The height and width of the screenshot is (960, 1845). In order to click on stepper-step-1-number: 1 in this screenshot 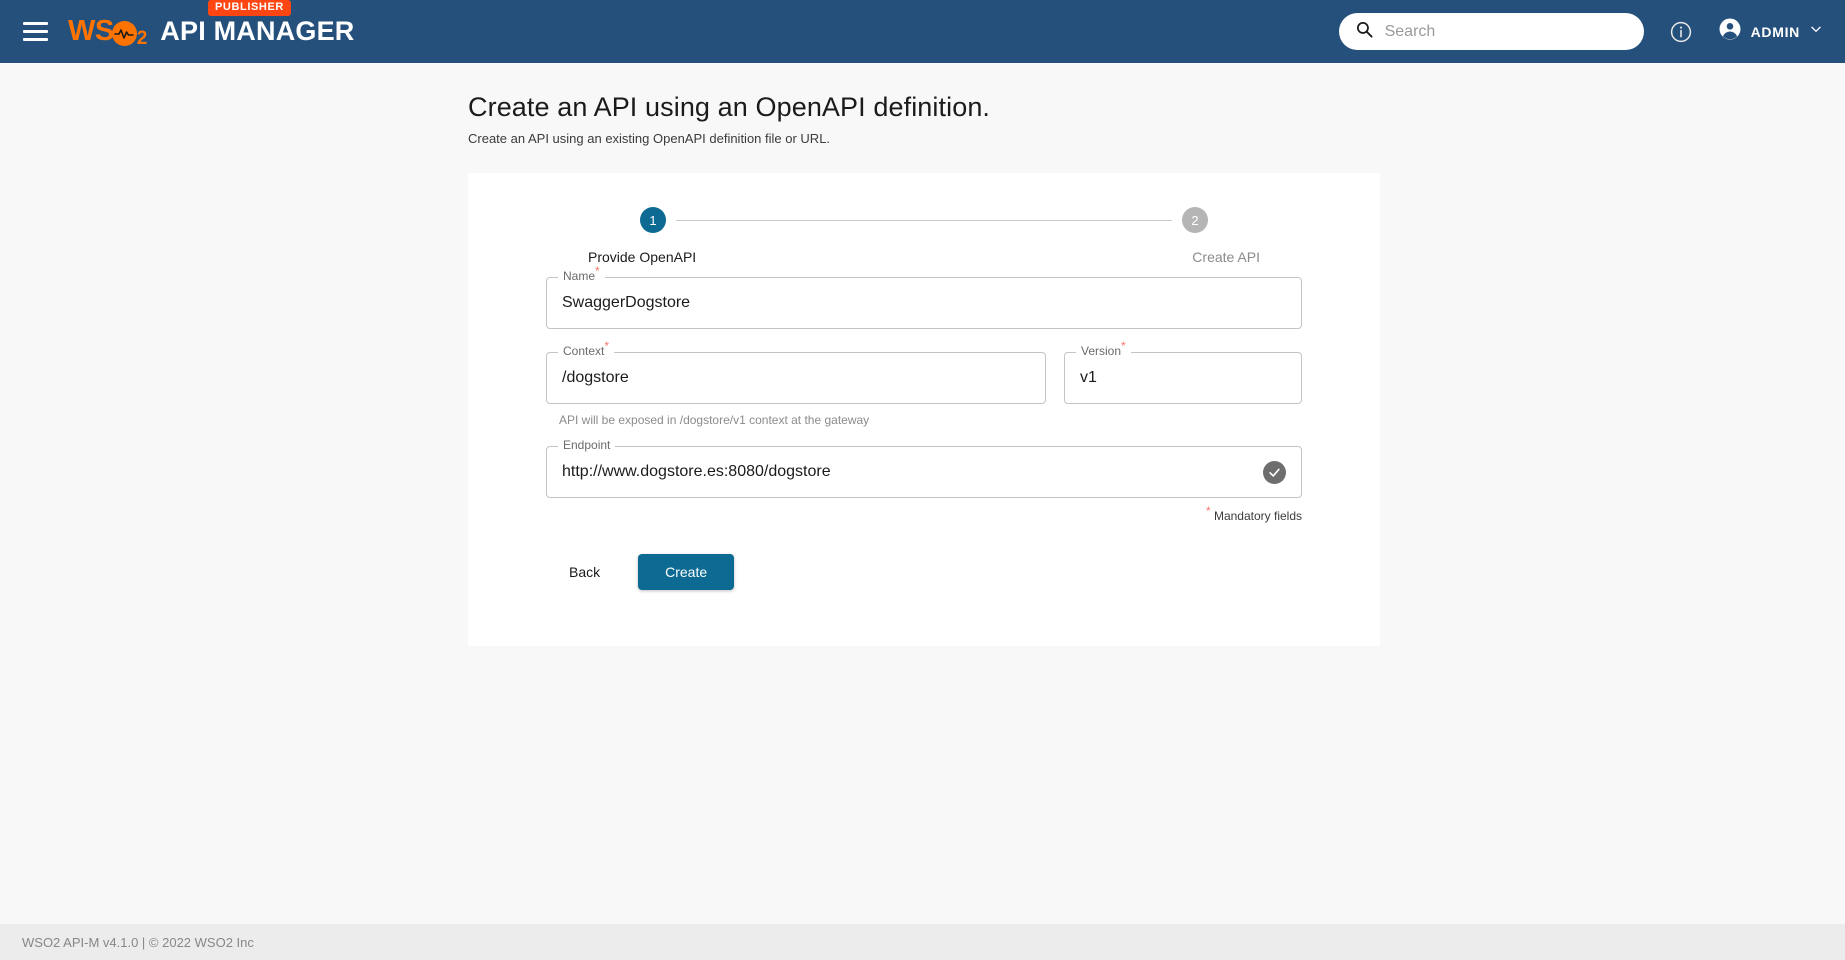, I will do `click(653, 220)`.